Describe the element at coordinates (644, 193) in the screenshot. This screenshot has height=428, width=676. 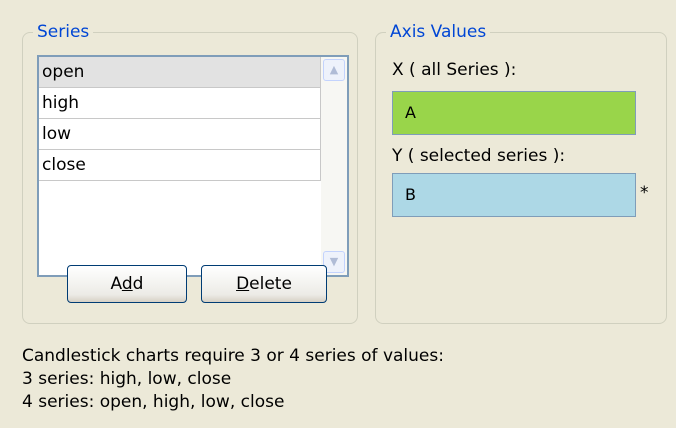
I see `y-axis-required-marker: *` at that location.